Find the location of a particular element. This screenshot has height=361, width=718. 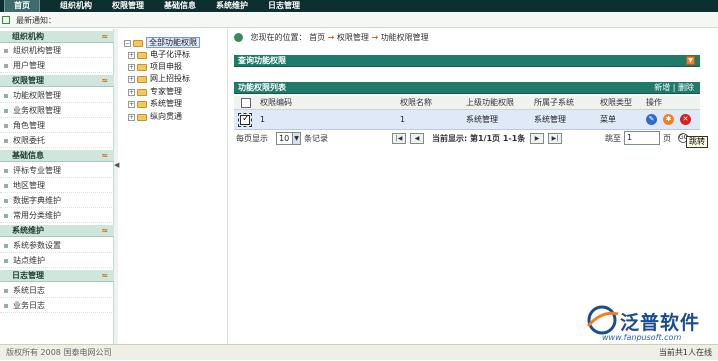

brand-logo: 泛普软件 www.fanpusoft.com is located at coordinates (647, 324).